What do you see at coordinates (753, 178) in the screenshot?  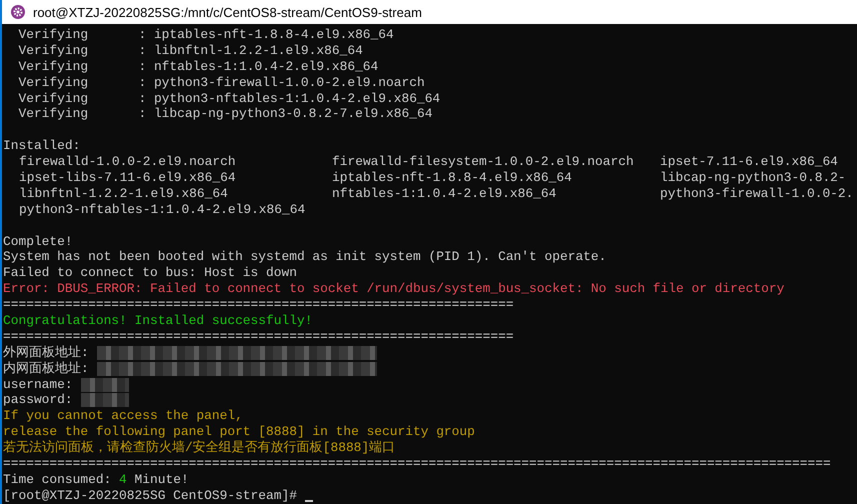 I see `package-name: libcap-ng-python3-0.8.2-` at bounding box center [753, 178].